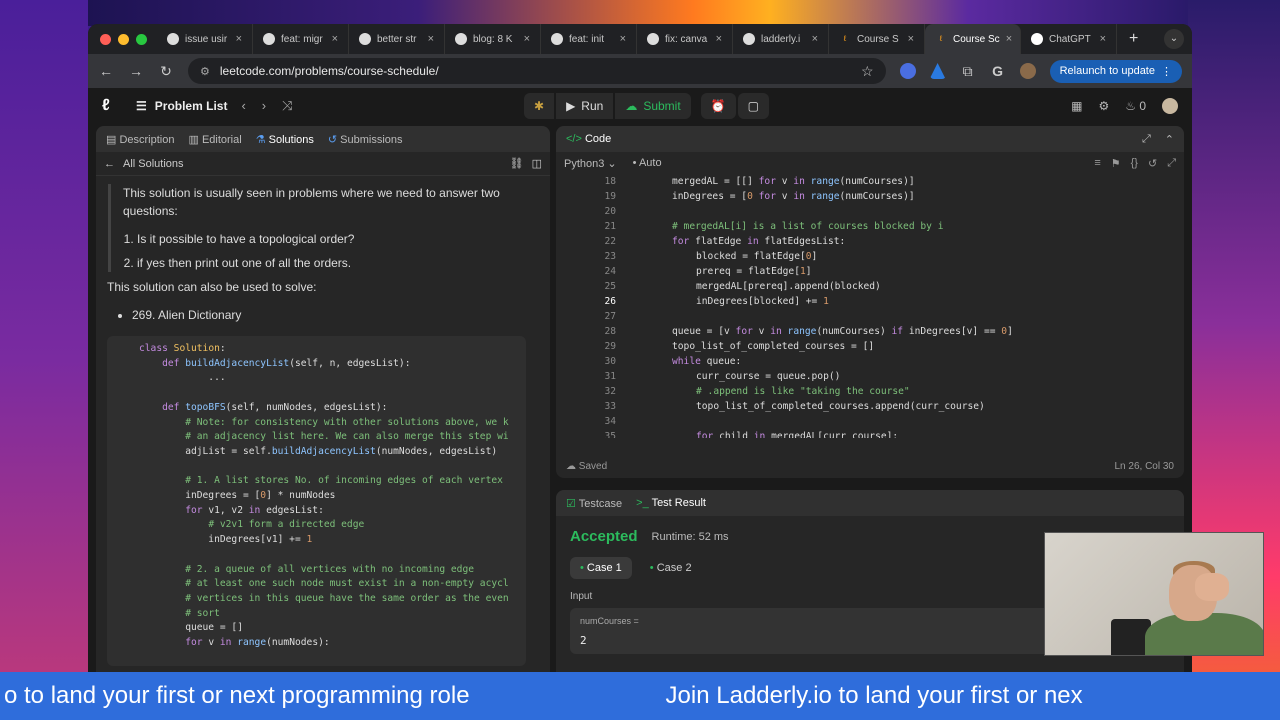  I want to click on tab-search-chevron-icon: ⌄, so click(1174, 39).